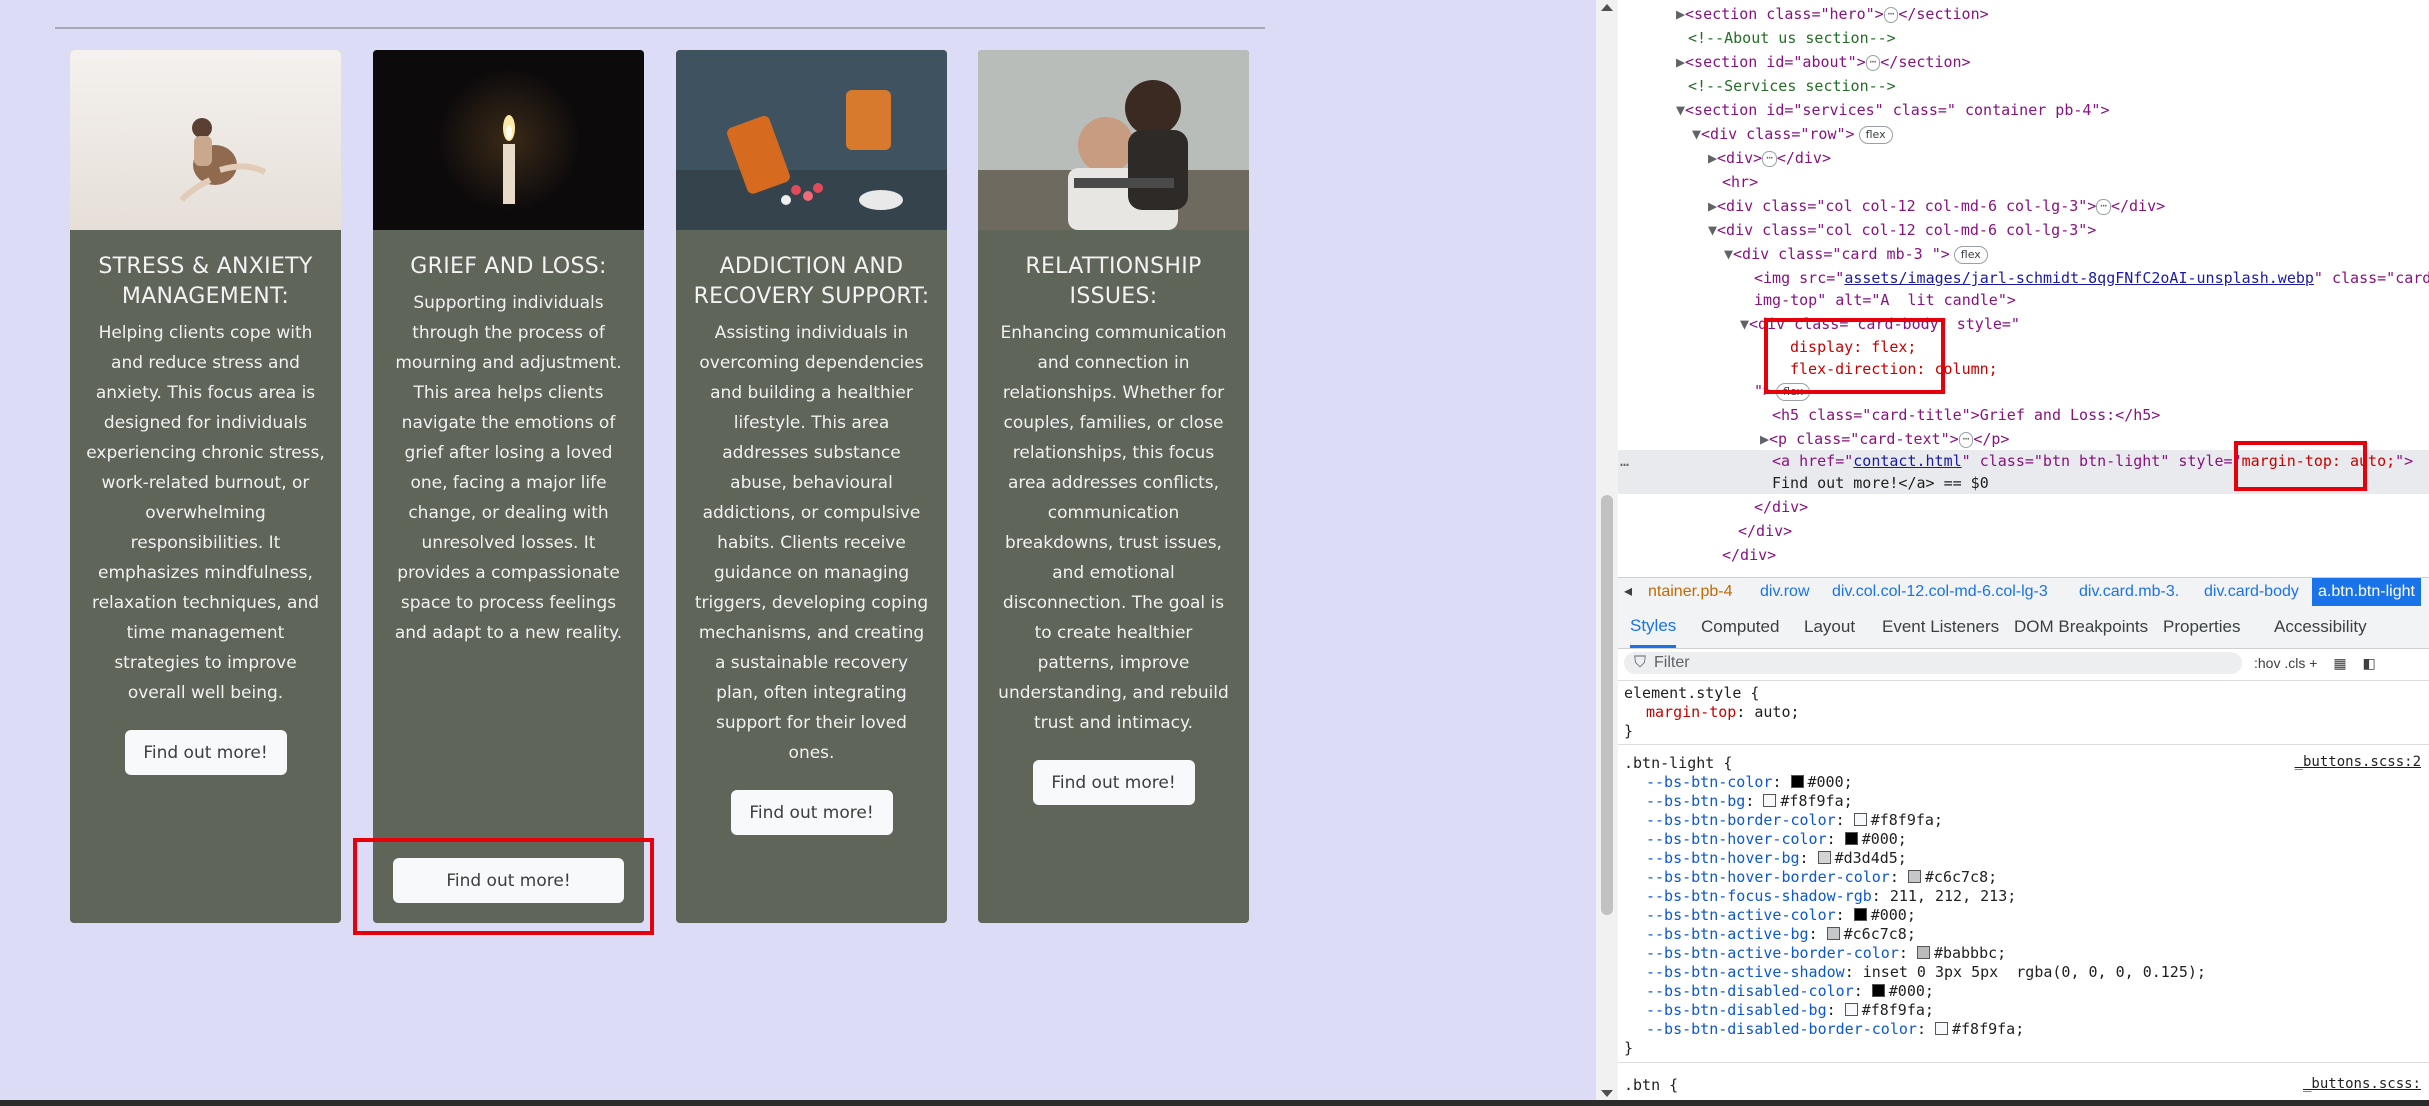  Describe the element at coordinates (1776, 839) in the screenshot. I see `css-var-declaration: --bs-btn-hover-color: #000;` at that location.